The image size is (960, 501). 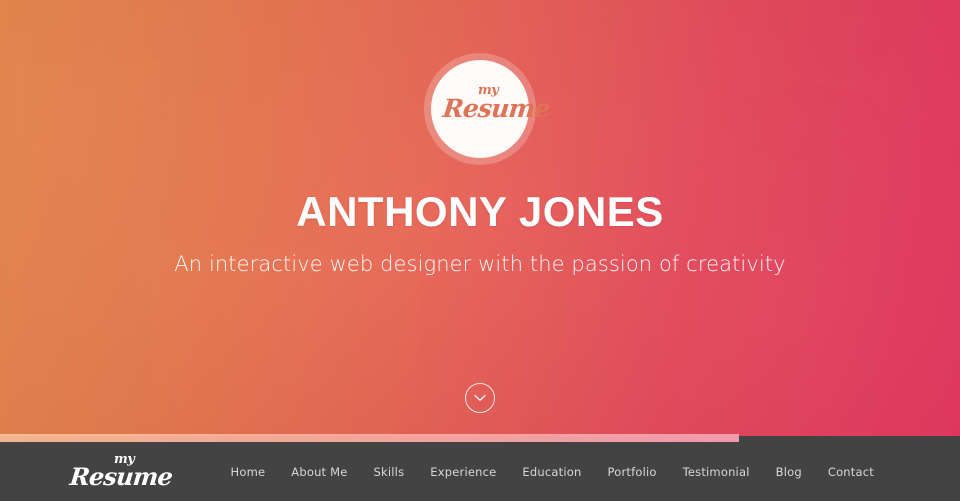 I want to click on footer-logo: my Resume, so click(x=121, y=472).